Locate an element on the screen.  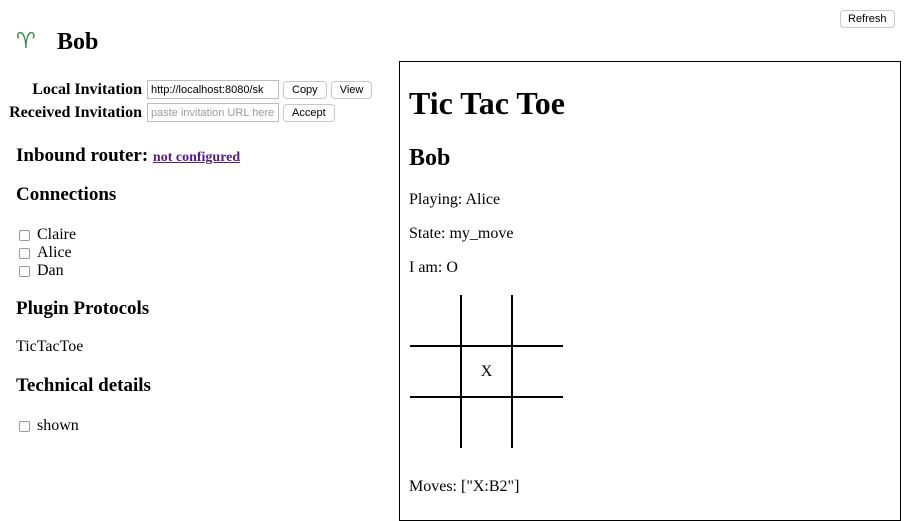
agent-name: Bob is located at coordinates (78, 42).